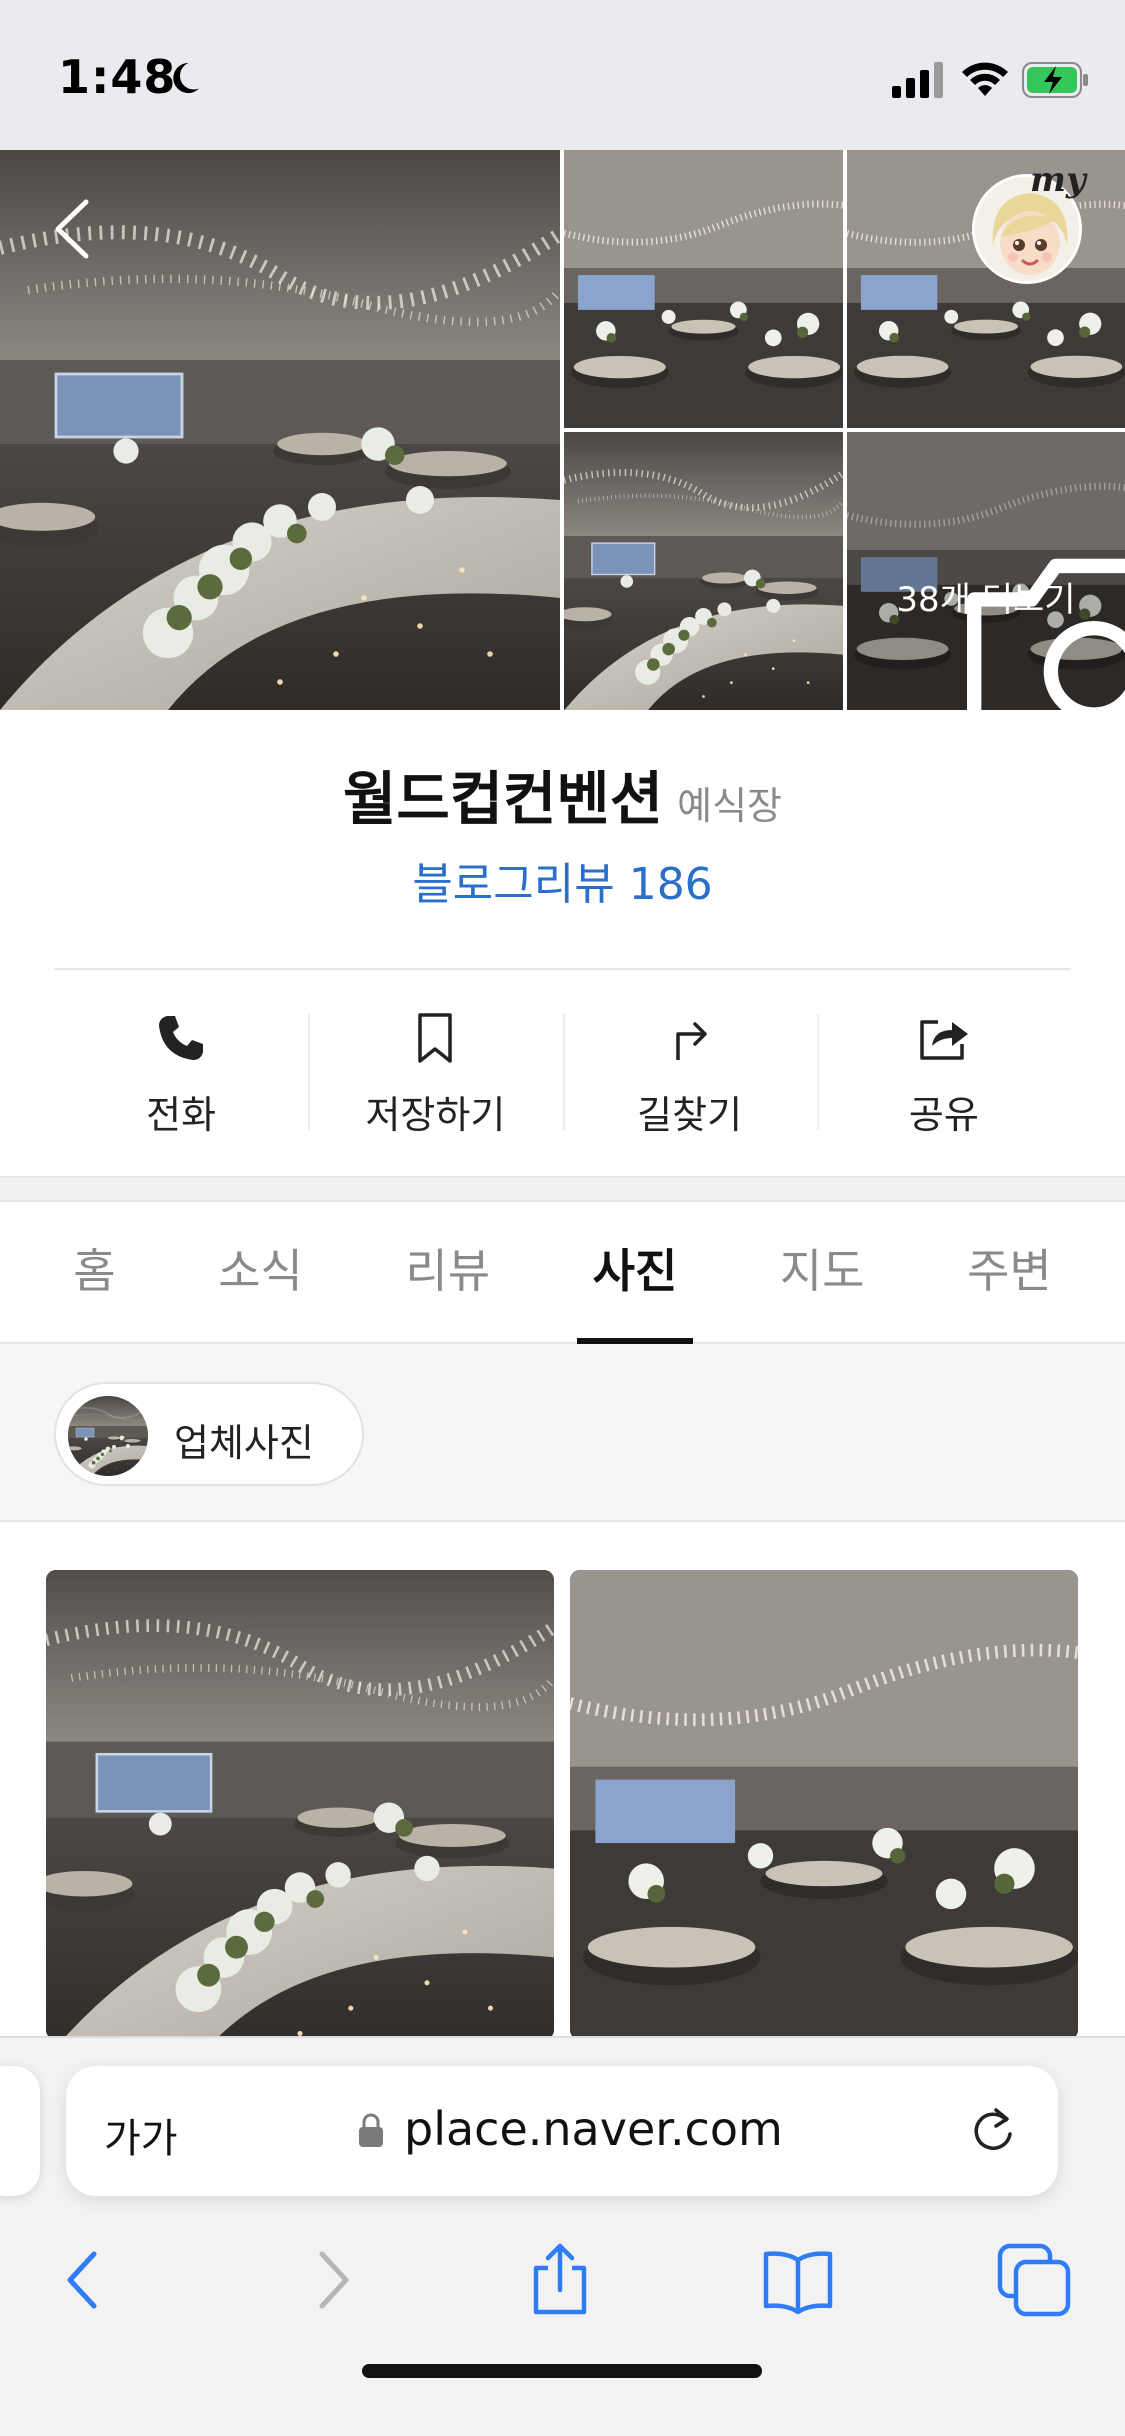 This screenshot has width=1125, height=2436. What do you see at coordinates (562, 969) in the screenshot?
I see `divider` at bounding box center [562, 969].